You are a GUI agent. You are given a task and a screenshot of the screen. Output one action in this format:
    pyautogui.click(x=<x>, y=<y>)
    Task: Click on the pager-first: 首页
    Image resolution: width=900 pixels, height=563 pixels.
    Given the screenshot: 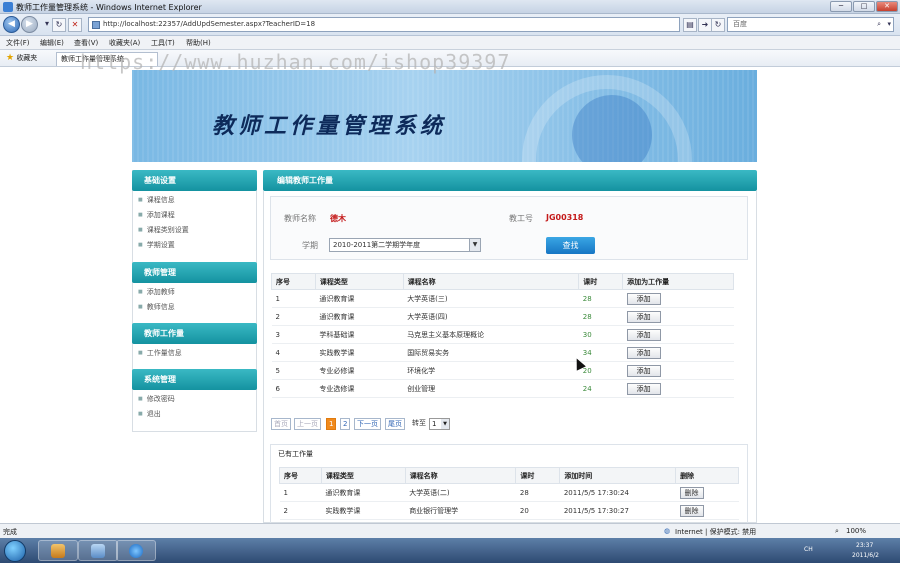 What is the action you would take?
    pyautogui.click(x=281, y=424)
    